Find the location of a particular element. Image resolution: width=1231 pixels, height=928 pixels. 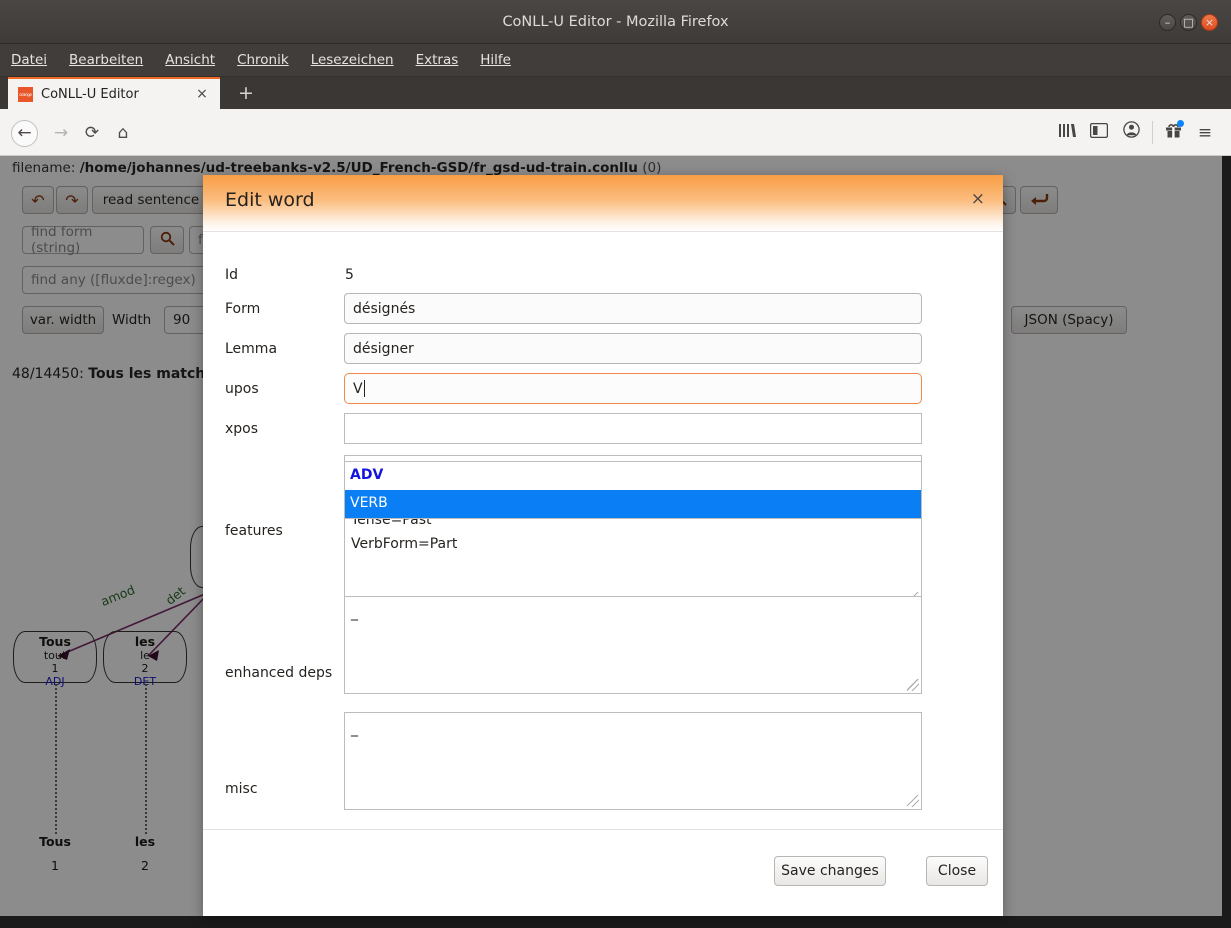

menu-item-chronik-label: Chronik is located at coordinates (263, 60).